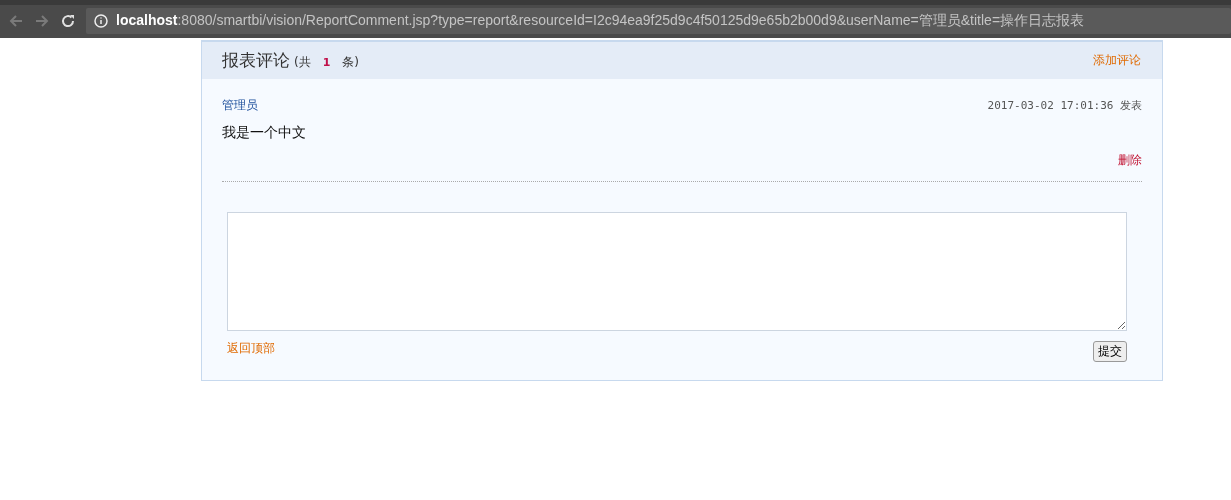  I want to click on submit-button: 提交, so click(1110, 351).